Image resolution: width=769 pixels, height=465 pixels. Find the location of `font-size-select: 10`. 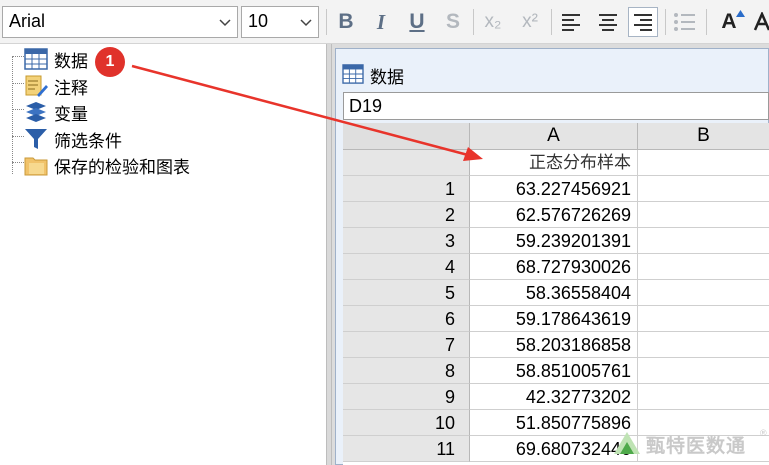

font-size-select: 10 is located at coordinates (280, 22).